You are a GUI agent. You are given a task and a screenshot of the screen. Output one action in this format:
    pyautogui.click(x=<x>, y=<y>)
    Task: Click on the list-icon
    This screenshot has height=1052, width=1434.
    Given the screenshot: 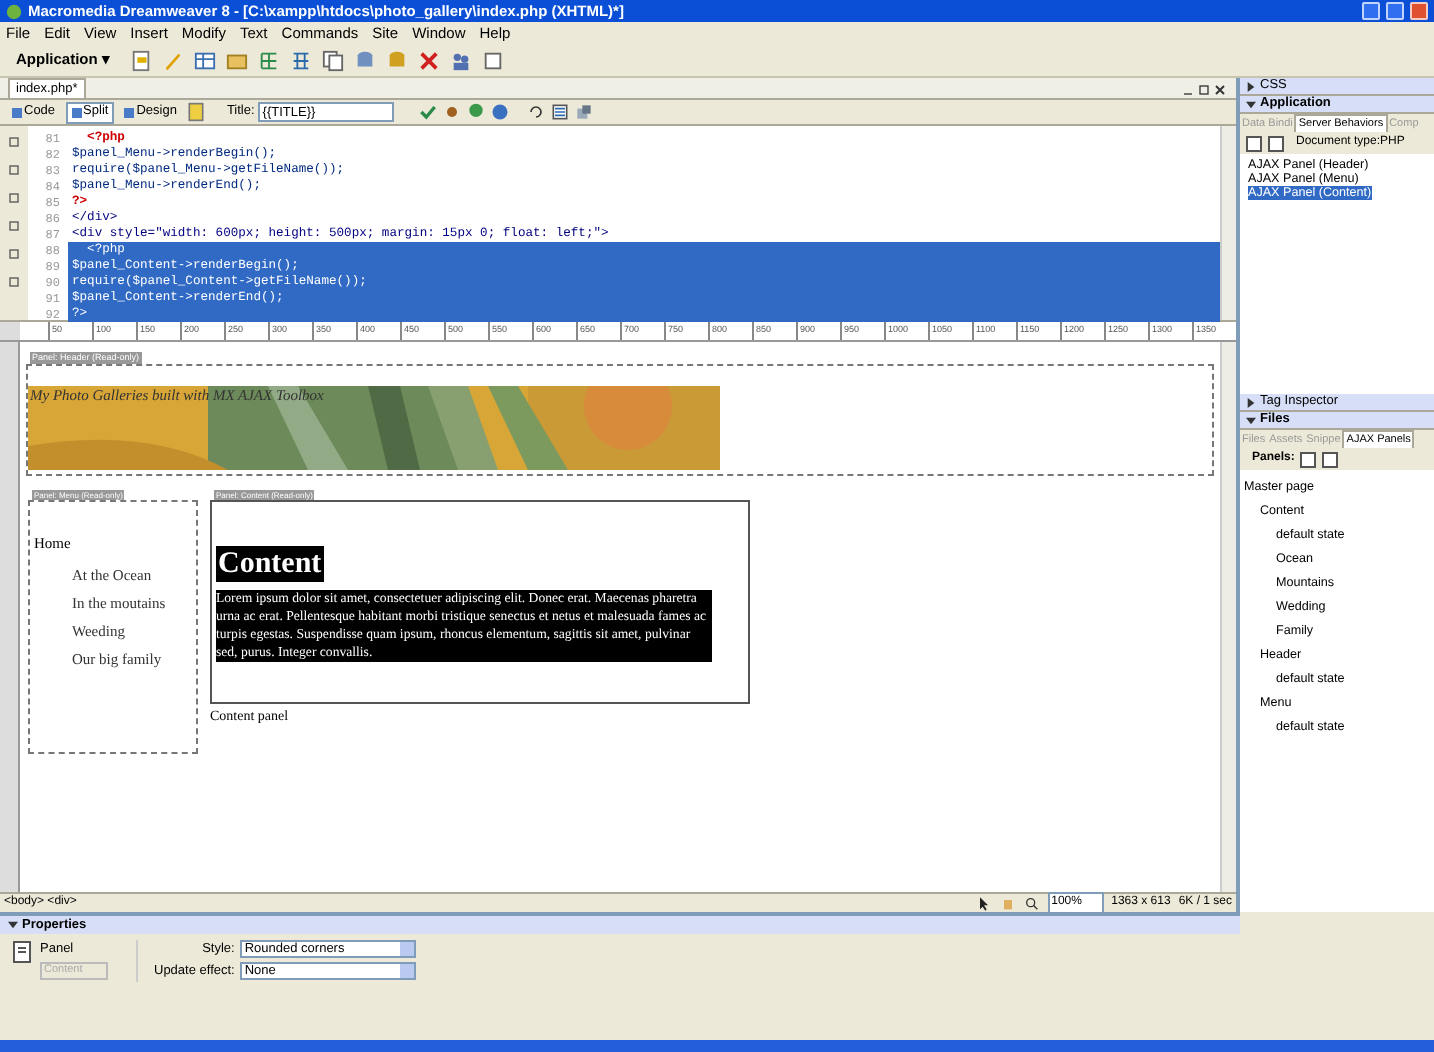 What is the action you would take?
    pyautogui.click(x=560, y=112)
    